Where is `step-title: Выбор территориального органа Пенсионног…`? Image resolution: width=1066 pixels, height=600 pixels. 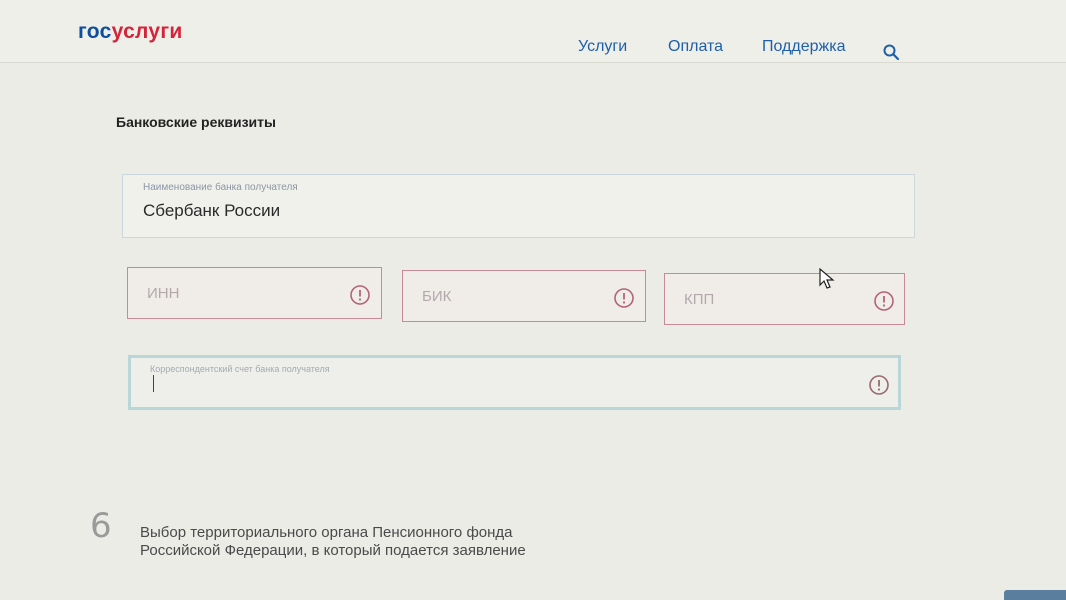 step-title: Выбор территориального органа Пенсионног… is located at coordinates (333, 542).